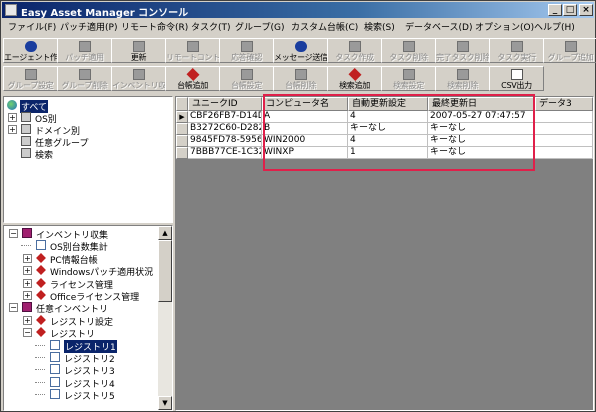  What do you see at coordinates (211, 26) in the screenshot?
I see `menu-task: タスク(T)` at bounding box center [211, 26].